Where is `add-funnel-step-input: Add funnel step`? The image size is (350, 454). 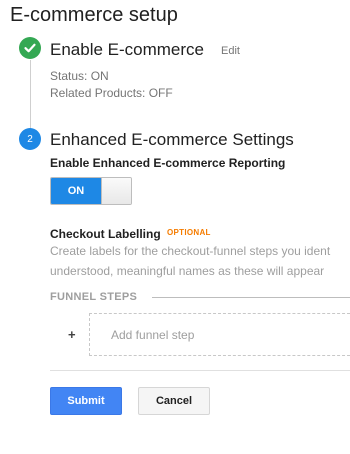 add-funnel-step-input: Add funnel step is located at coordinates (219, 334).